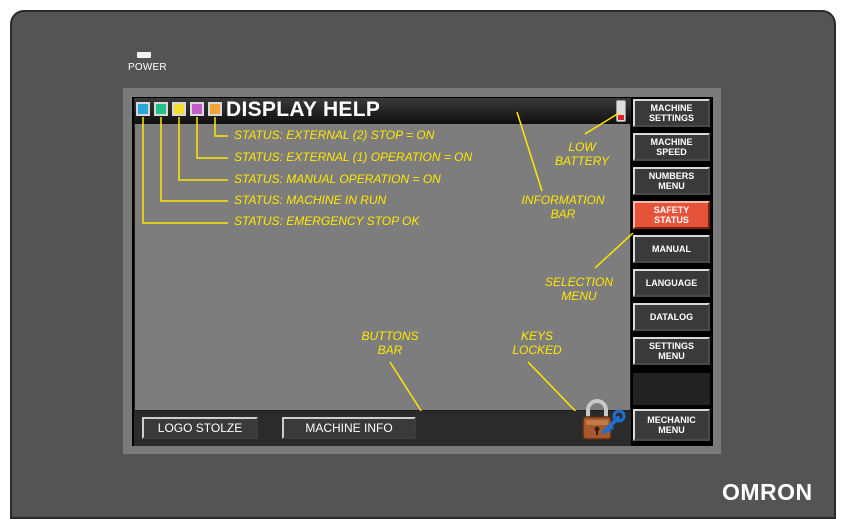  I want to click on mechanic-menu-button: MECHANIC MENU, so click(671, 425).